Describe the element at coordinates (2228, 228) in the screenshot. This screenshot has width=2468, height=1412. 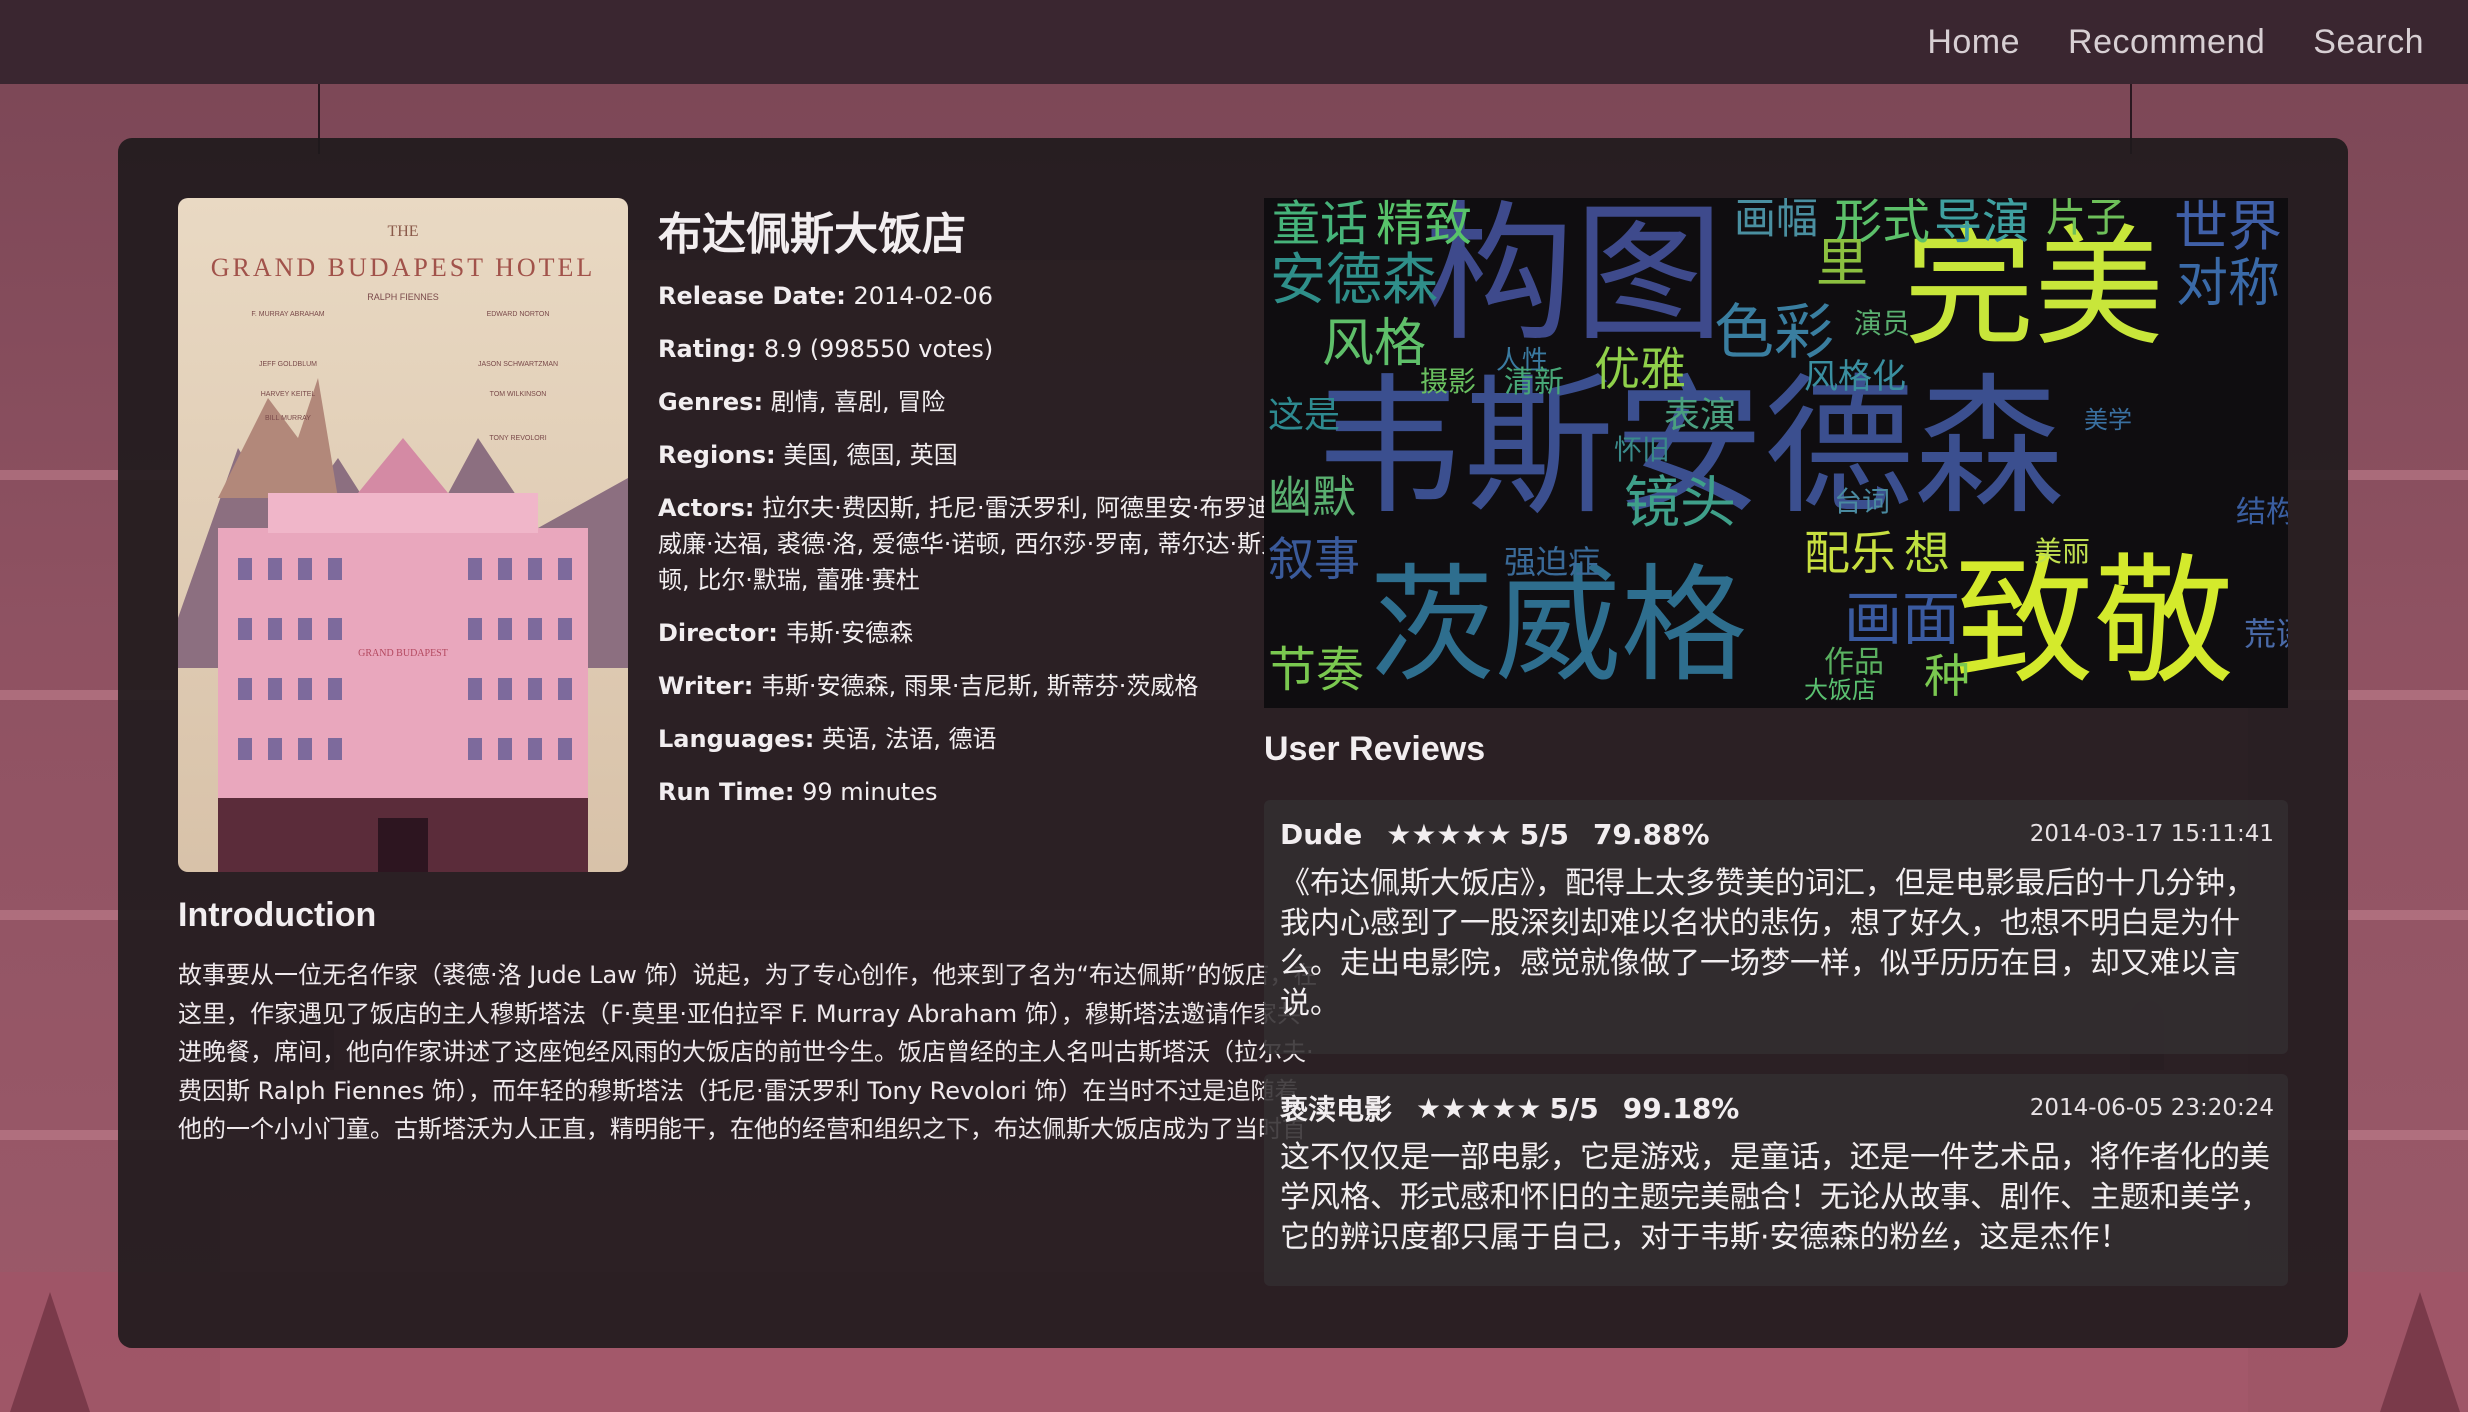
I see `word-cloud-word: 世界` at that location.